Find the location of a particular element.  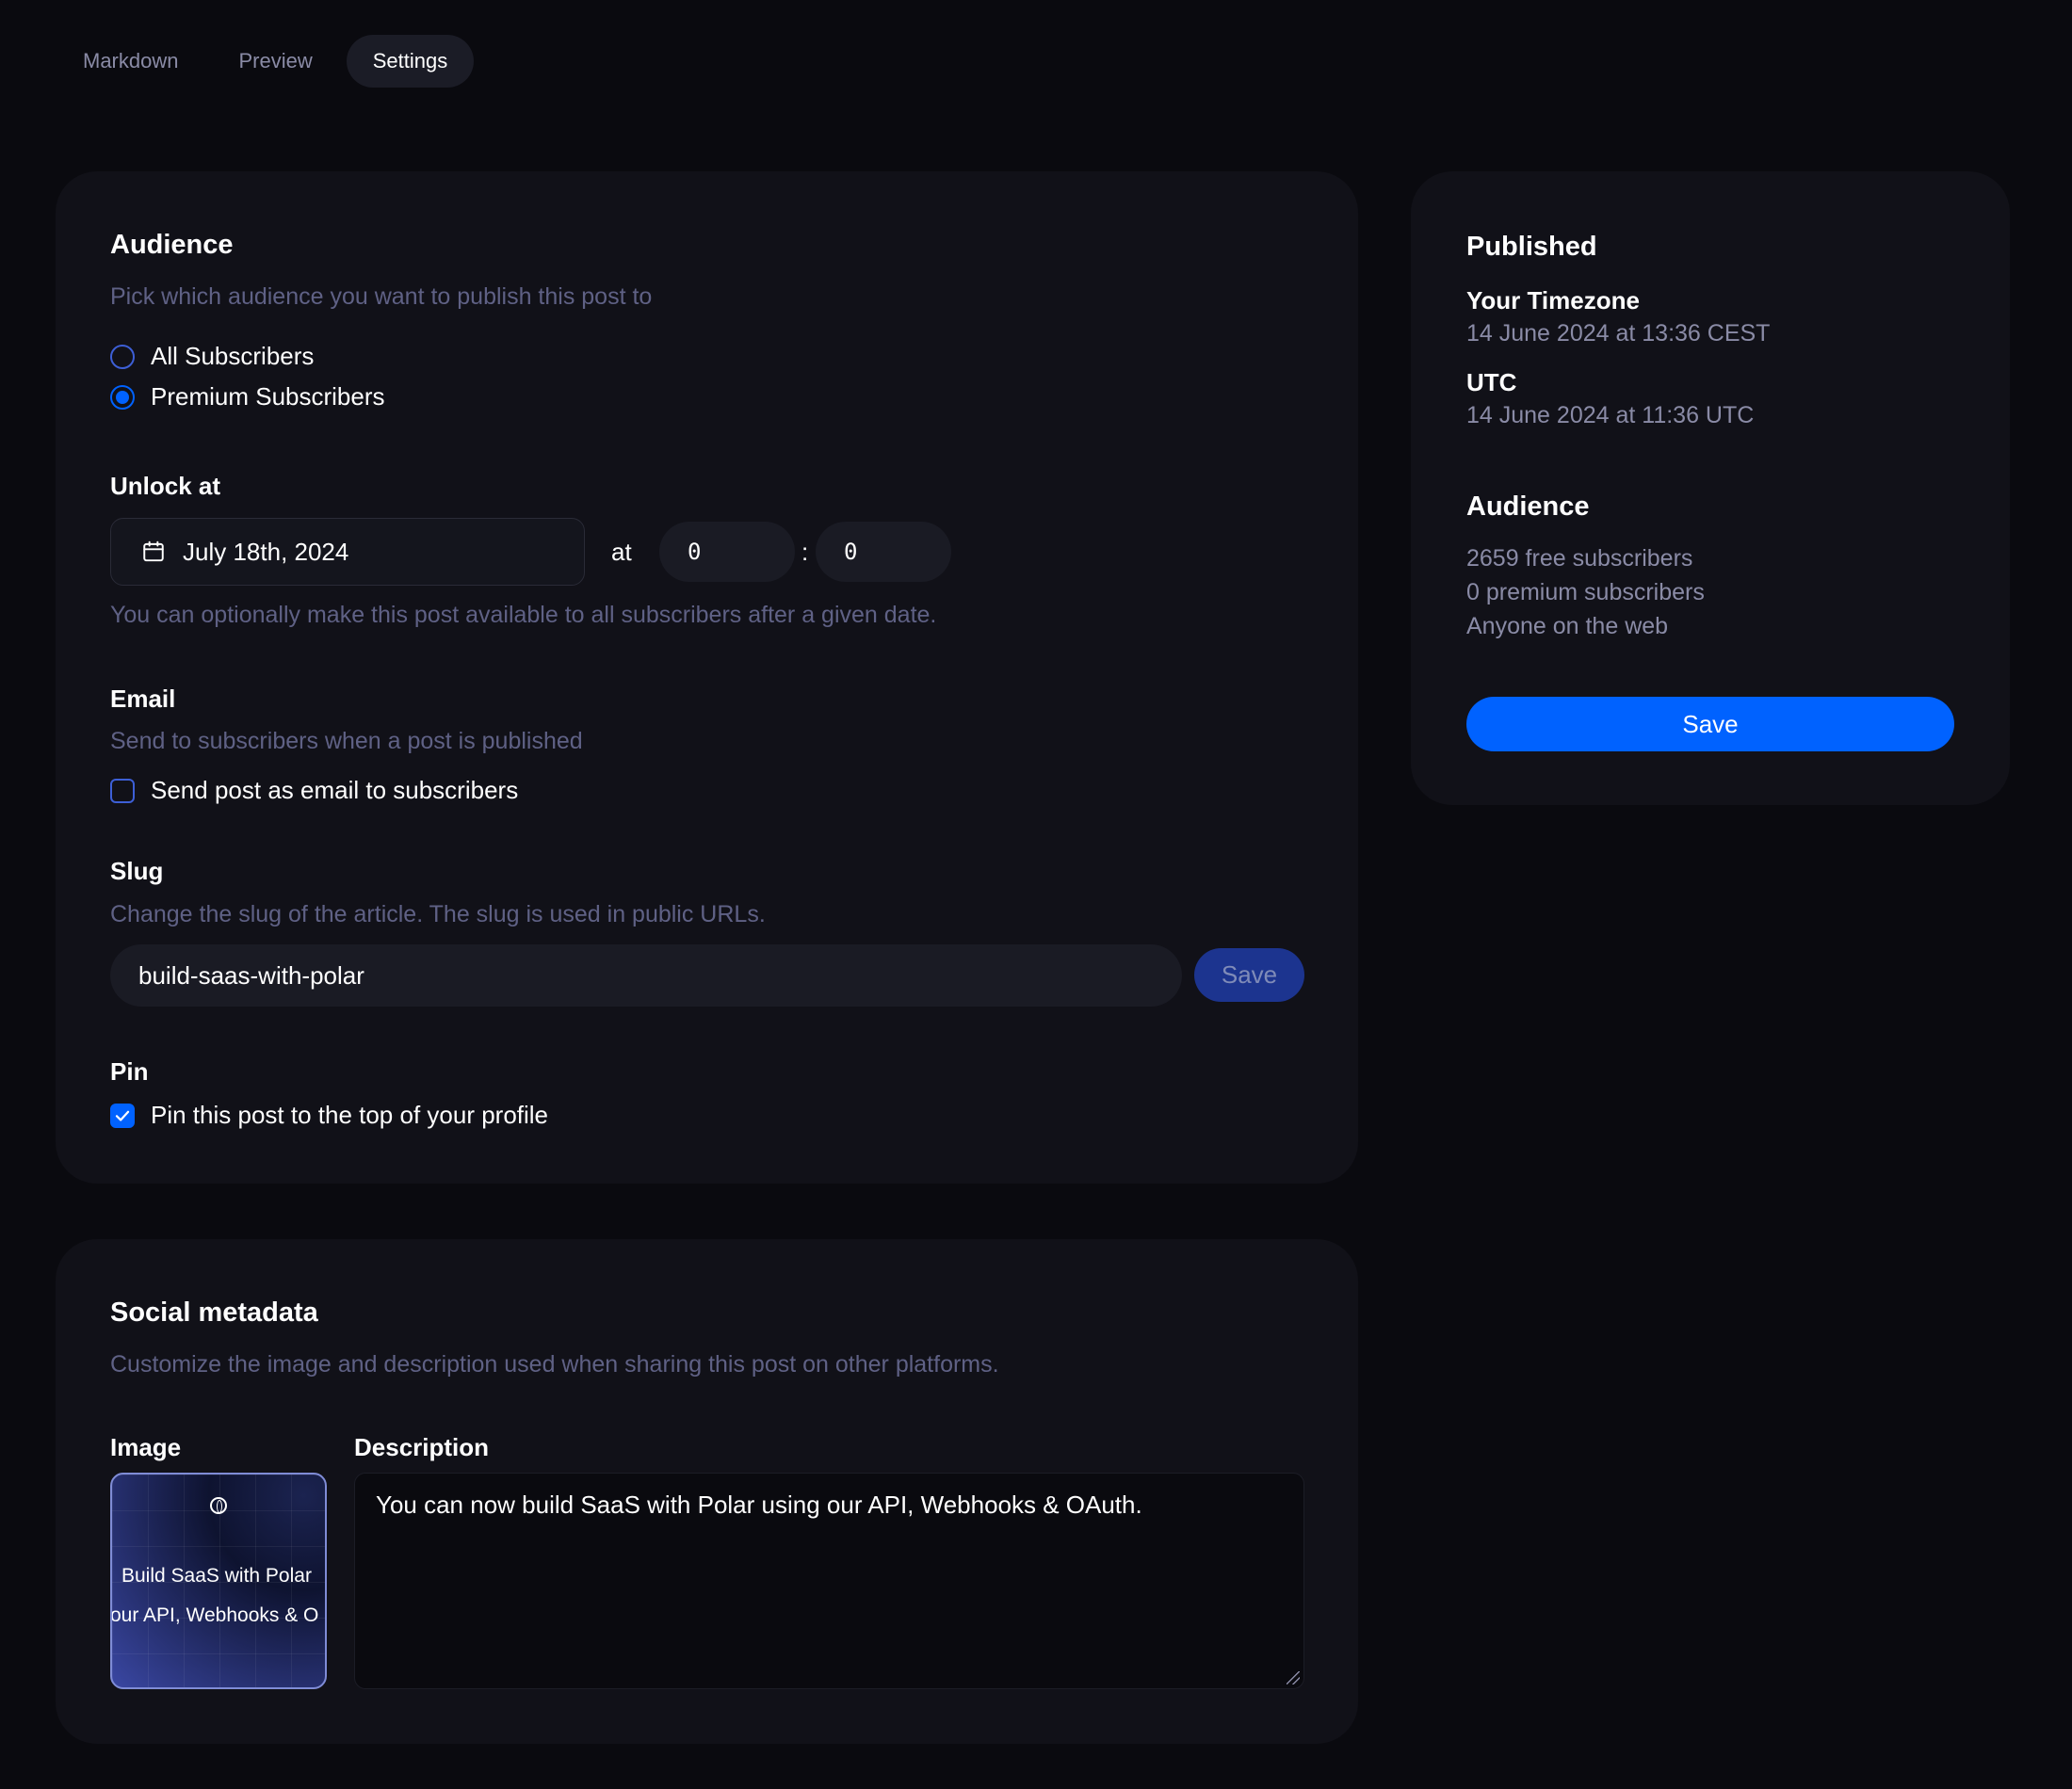

slug-title: Slug is located at coordinates (137, 871).